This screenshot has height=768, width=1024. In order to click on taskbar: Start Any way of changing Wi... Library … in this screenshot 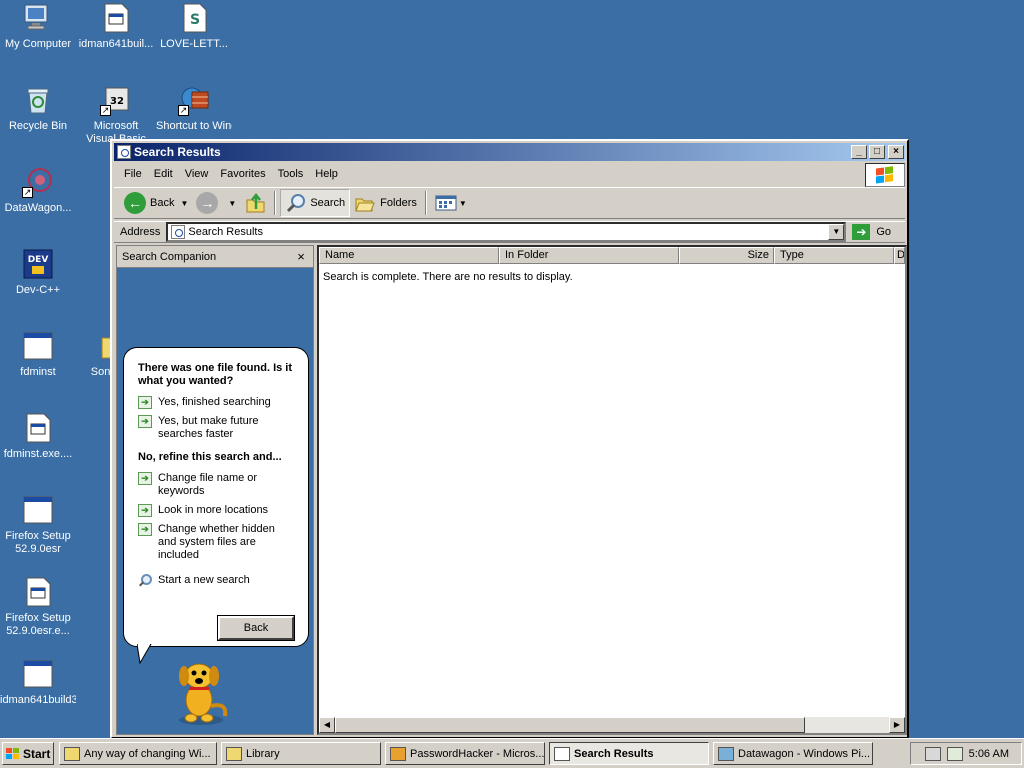, I will do `click(512, 753)`.